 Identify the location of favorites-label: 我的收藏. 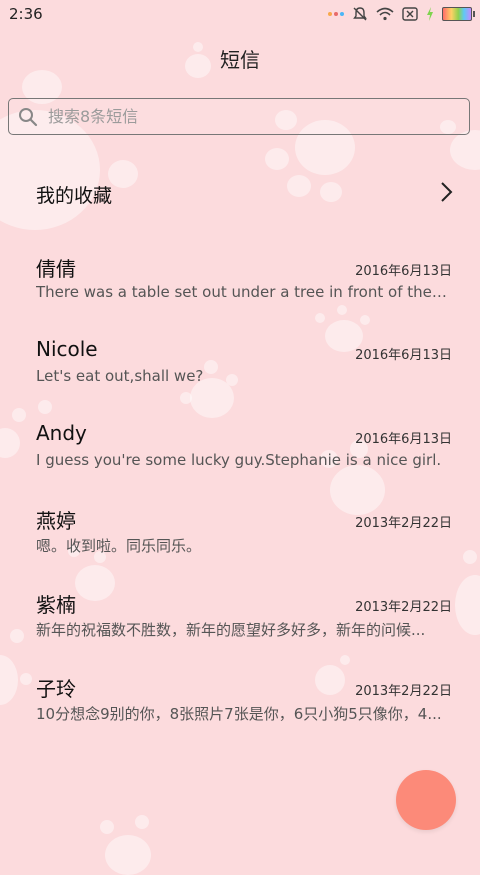
(74, 196).